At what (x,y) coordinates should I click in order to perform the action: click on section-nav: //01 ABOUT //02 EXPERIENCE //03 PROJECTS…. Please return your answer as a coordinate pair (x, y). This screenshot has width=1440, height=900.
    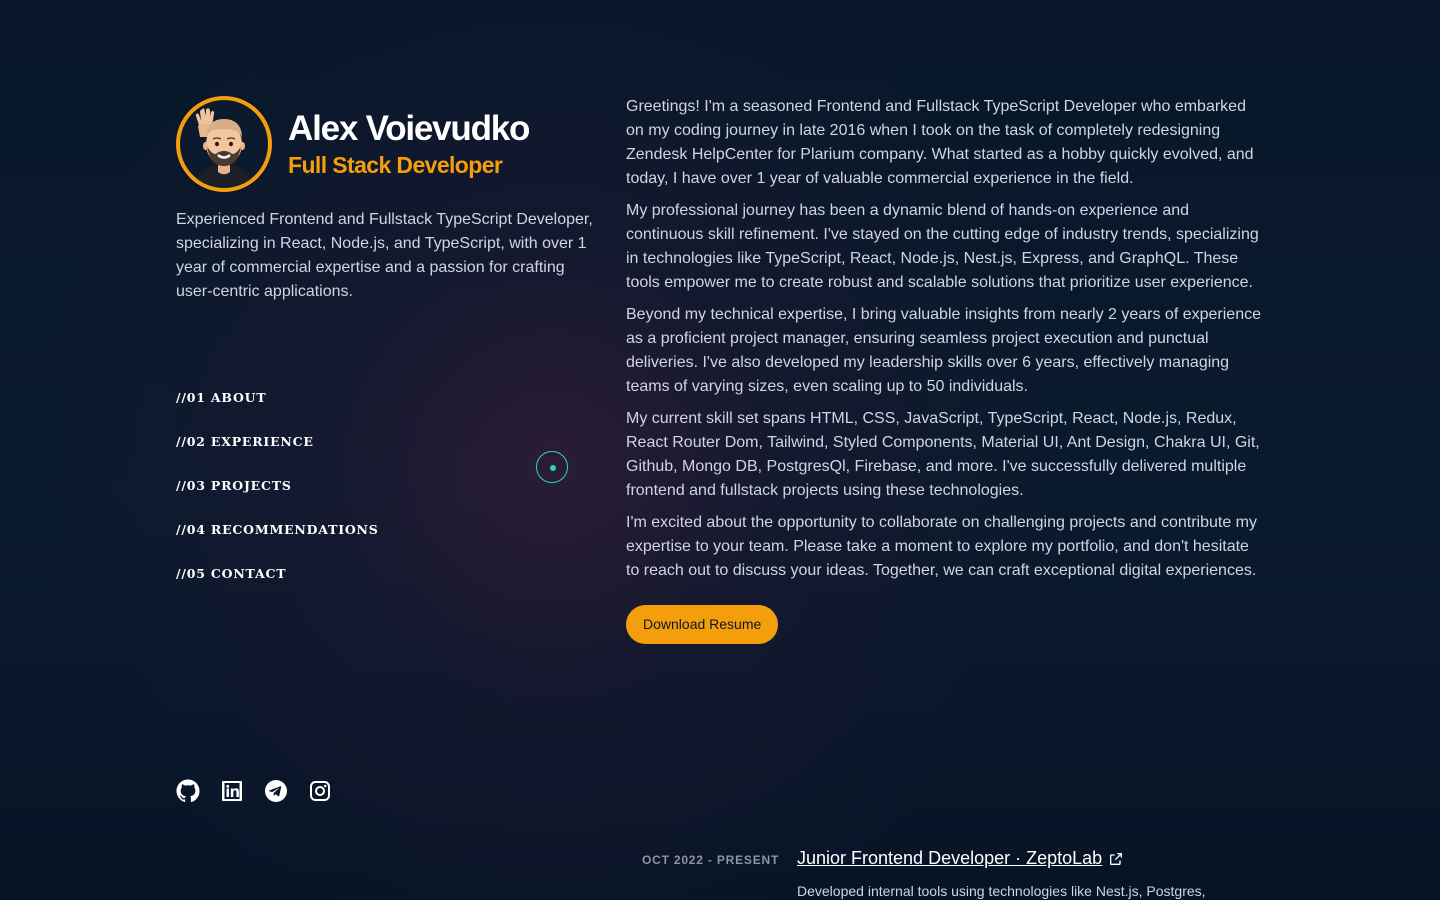
    Looking at the image, I should click on (277, 500).